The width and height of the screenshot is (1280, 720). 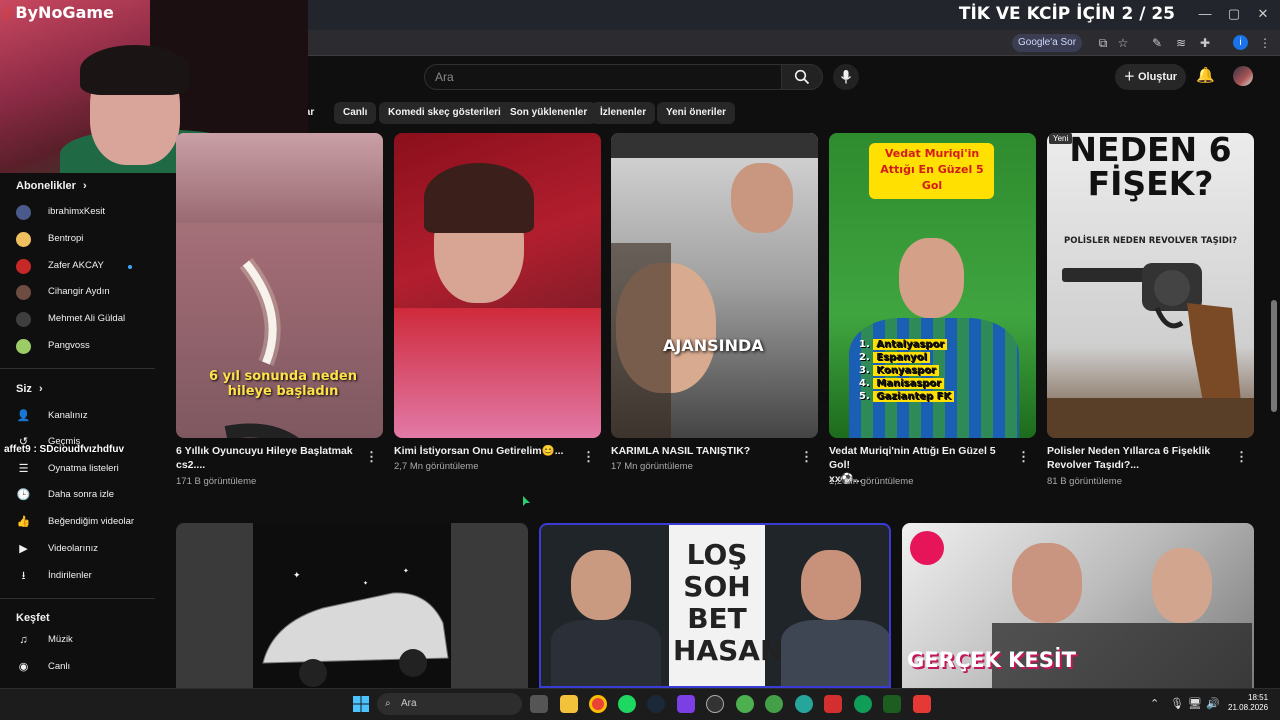 What do you see at coordinates (23, 667) in the screenshot?
I see `live-broadcast-icon: ◉` at bounding box center [23, 667].